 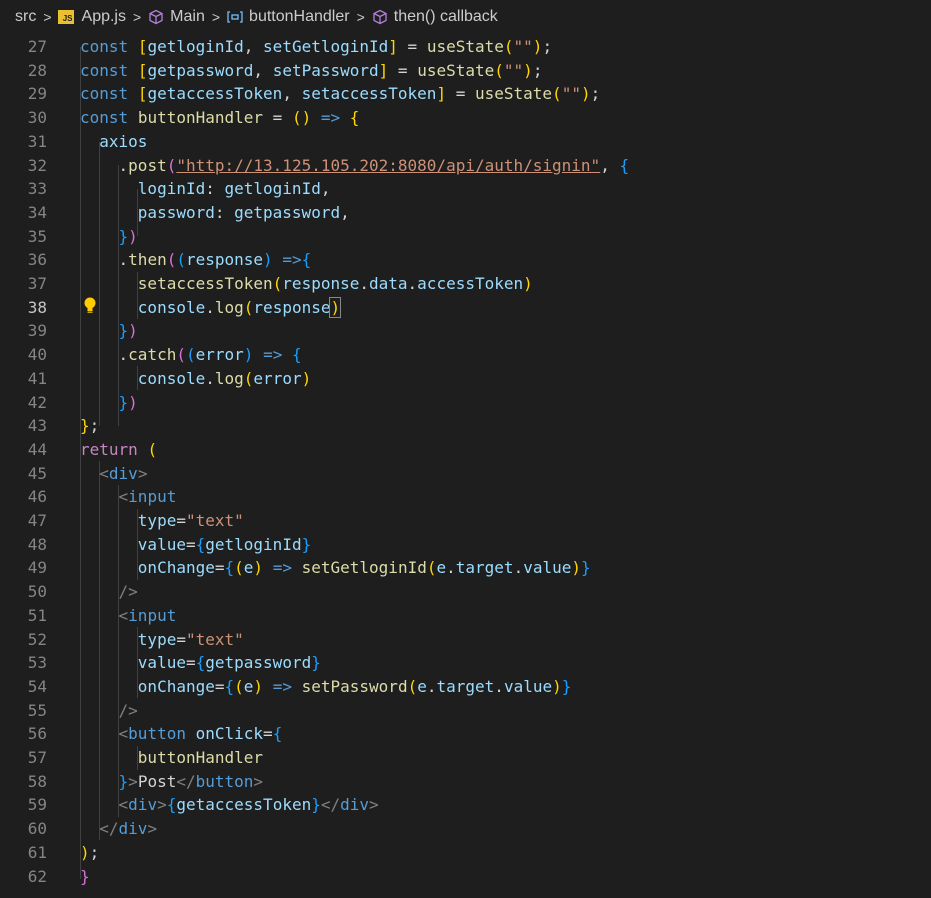 I want to click on code-line: 36 .then((response) =>{, so click(x=465, y=260).